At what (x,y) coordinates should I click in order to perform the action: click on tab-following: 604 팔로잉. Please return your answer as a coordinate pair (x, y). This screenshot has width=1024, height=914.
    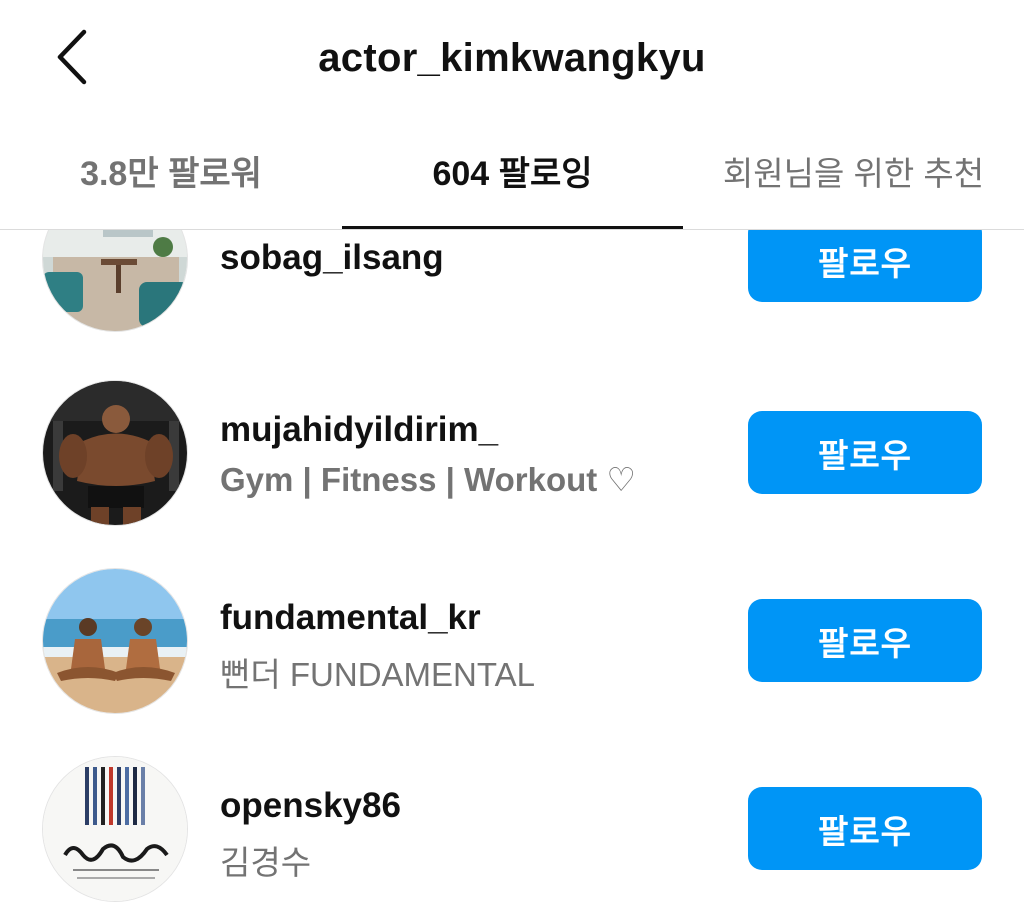
    Looking at the image, I should click on (512, 182).